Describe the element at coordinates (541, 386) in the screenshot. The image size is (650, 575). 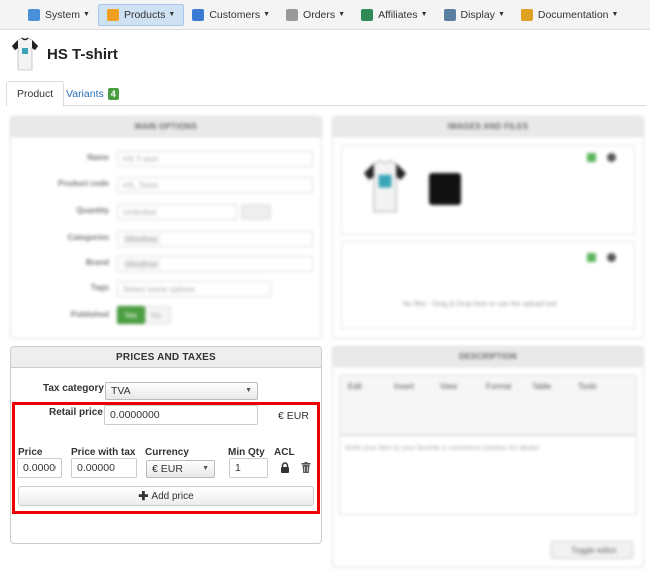
I see `editor-menu-table: Table` at that location.